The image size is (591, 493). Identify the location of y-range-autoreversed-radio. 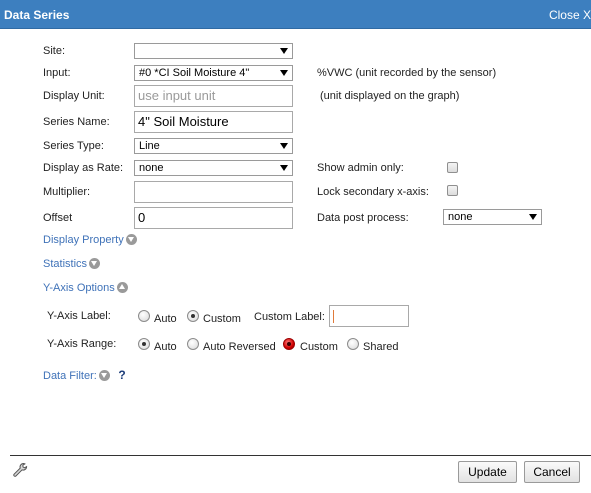
(193, 344).